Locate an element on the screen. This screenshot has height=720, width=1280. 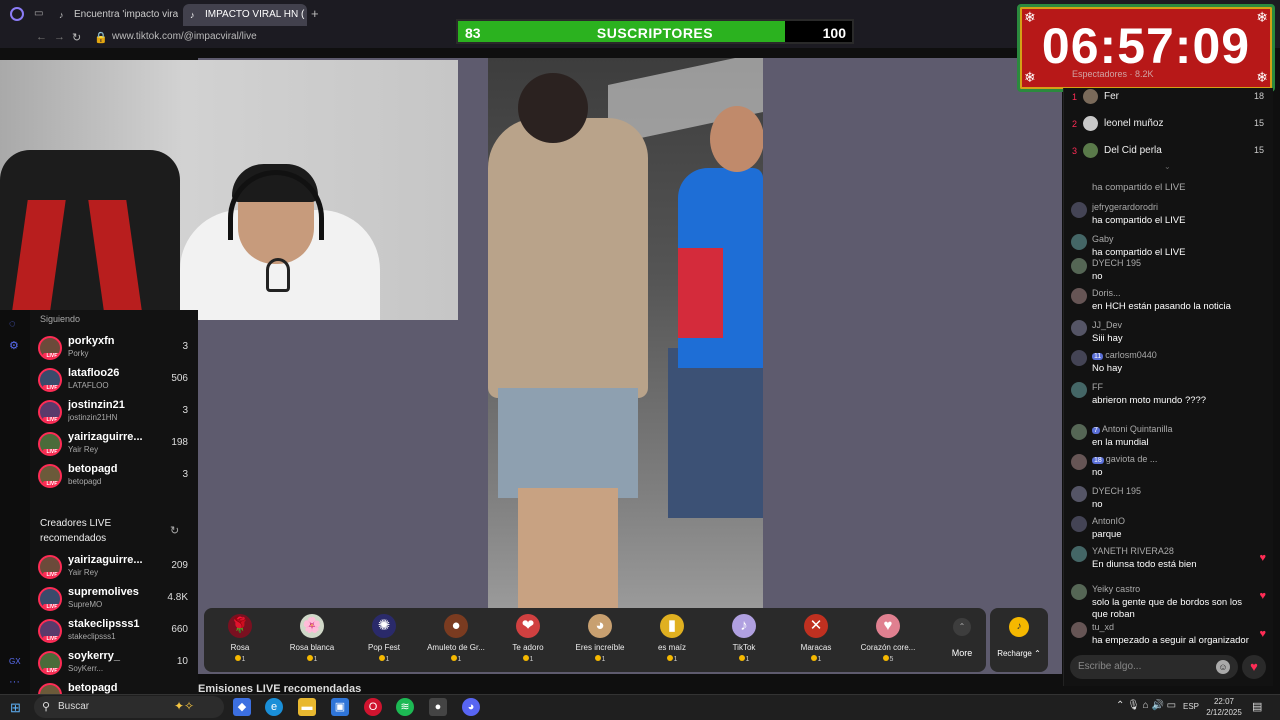
url-text: www.tiktok.com/@impacviral/live is located at coordinates (184, 36).